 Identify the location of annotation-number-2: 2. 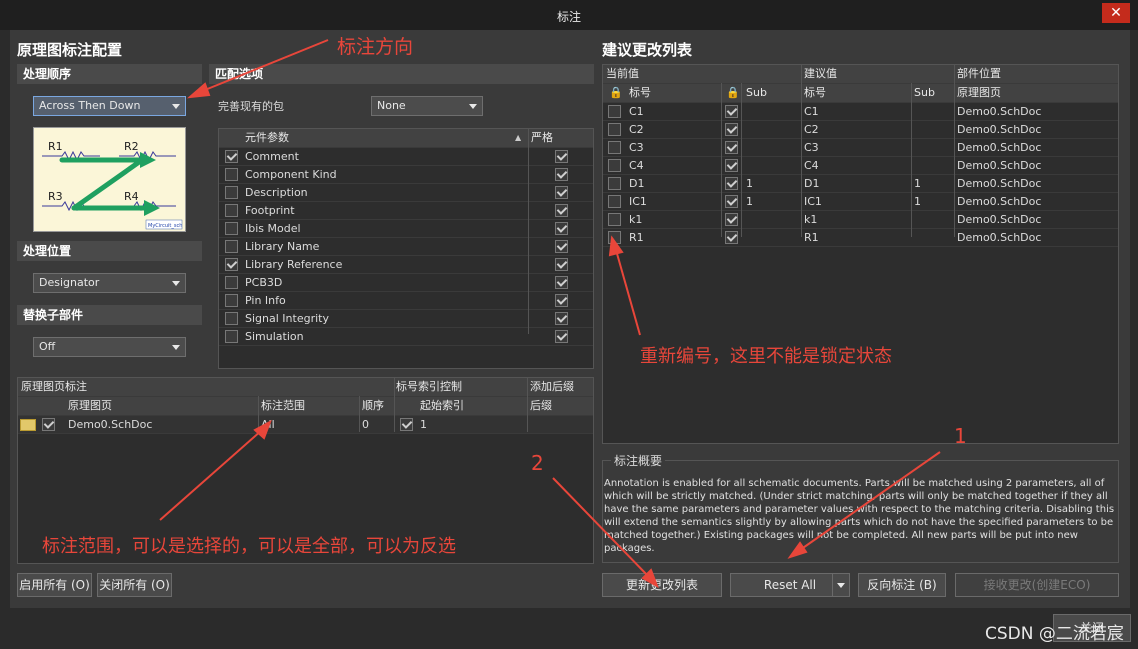
(537, 463).